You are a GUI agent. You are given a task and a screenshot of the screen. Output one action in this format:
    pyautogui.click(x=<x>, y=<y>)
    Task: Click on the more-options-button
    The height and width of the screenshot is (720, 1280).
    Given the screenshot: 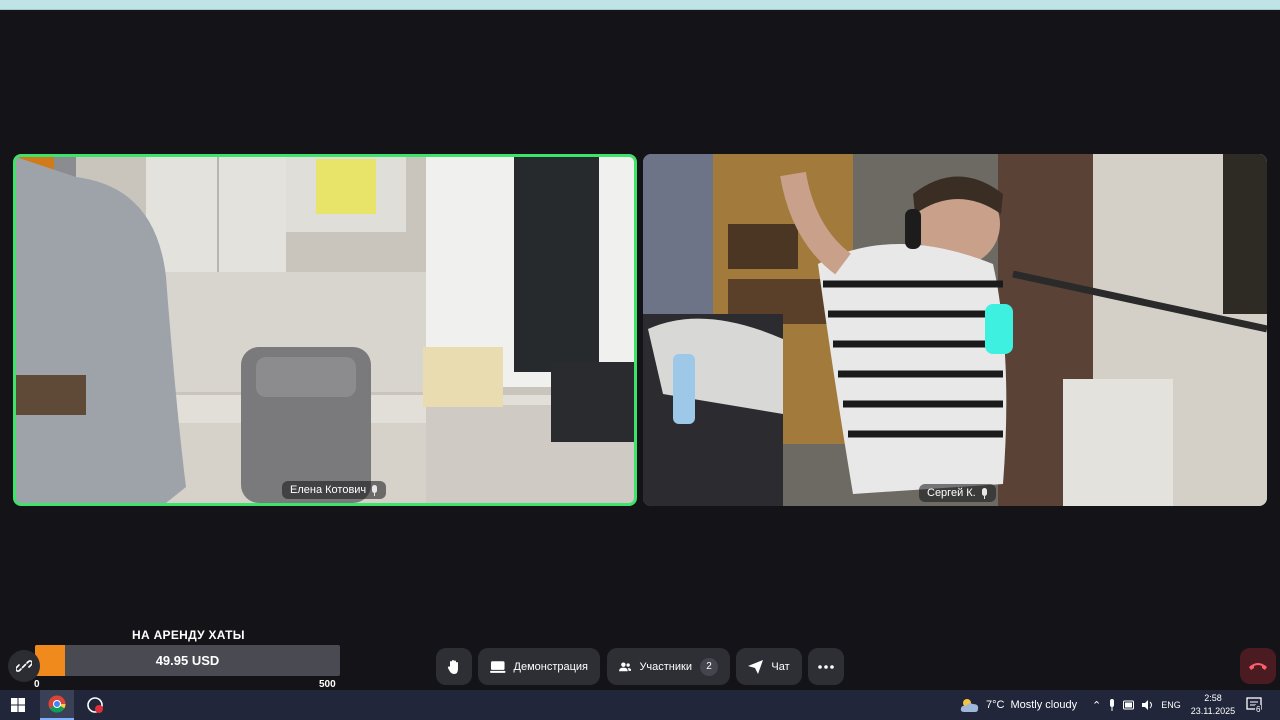 What is the action you would take?
    pyautogui.click(x=826, y=666)
    